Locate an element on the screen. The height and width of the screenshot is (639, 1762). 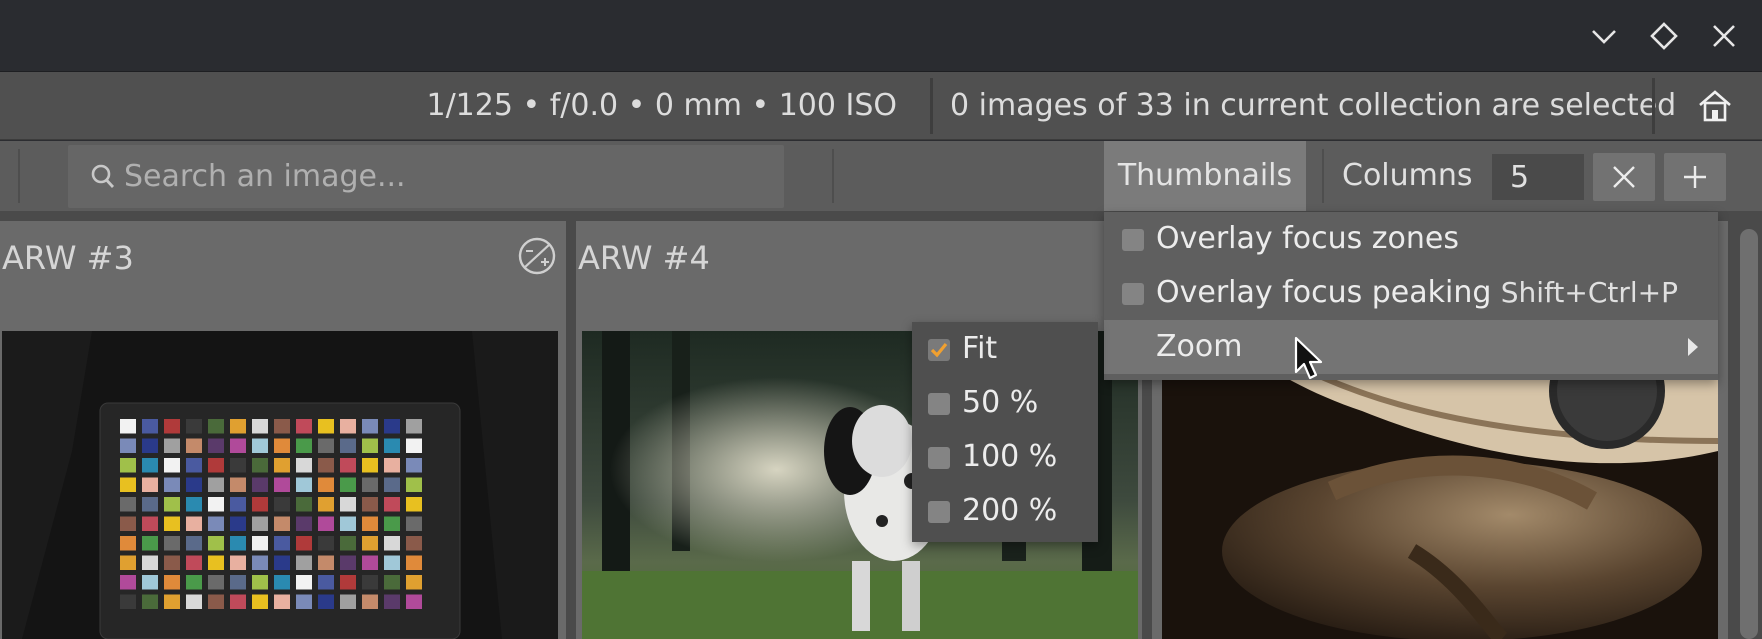
submenu-arrow-icon is located at coordinates (1693, 347).